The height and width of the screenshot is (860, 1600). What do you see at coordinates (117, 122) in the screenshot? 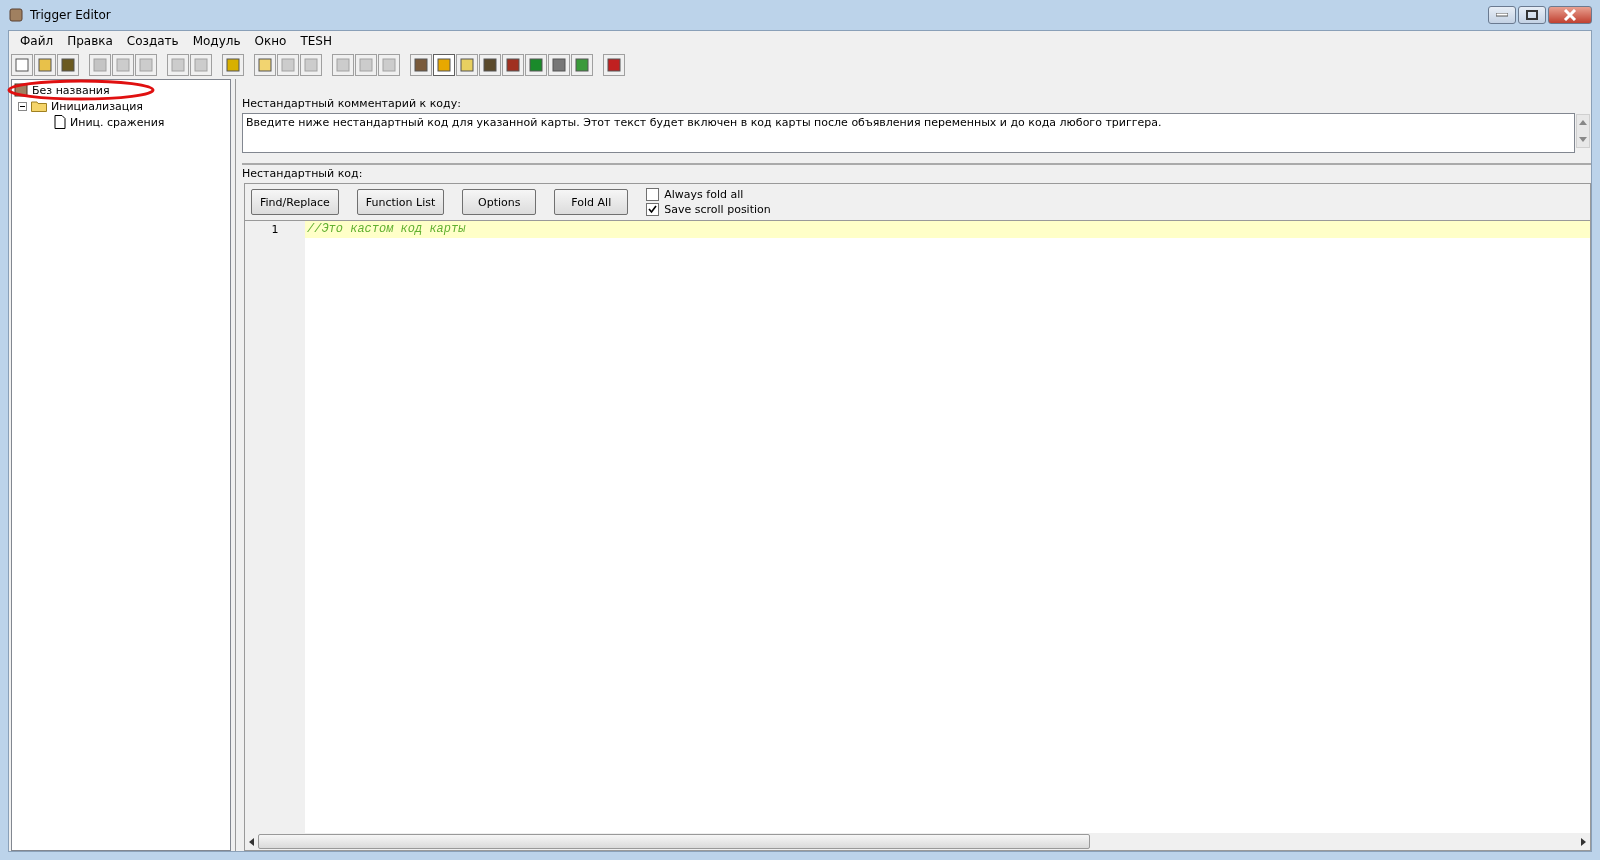
I see `tree-item: Иниц. сражения` at bounding box center [117, 122].